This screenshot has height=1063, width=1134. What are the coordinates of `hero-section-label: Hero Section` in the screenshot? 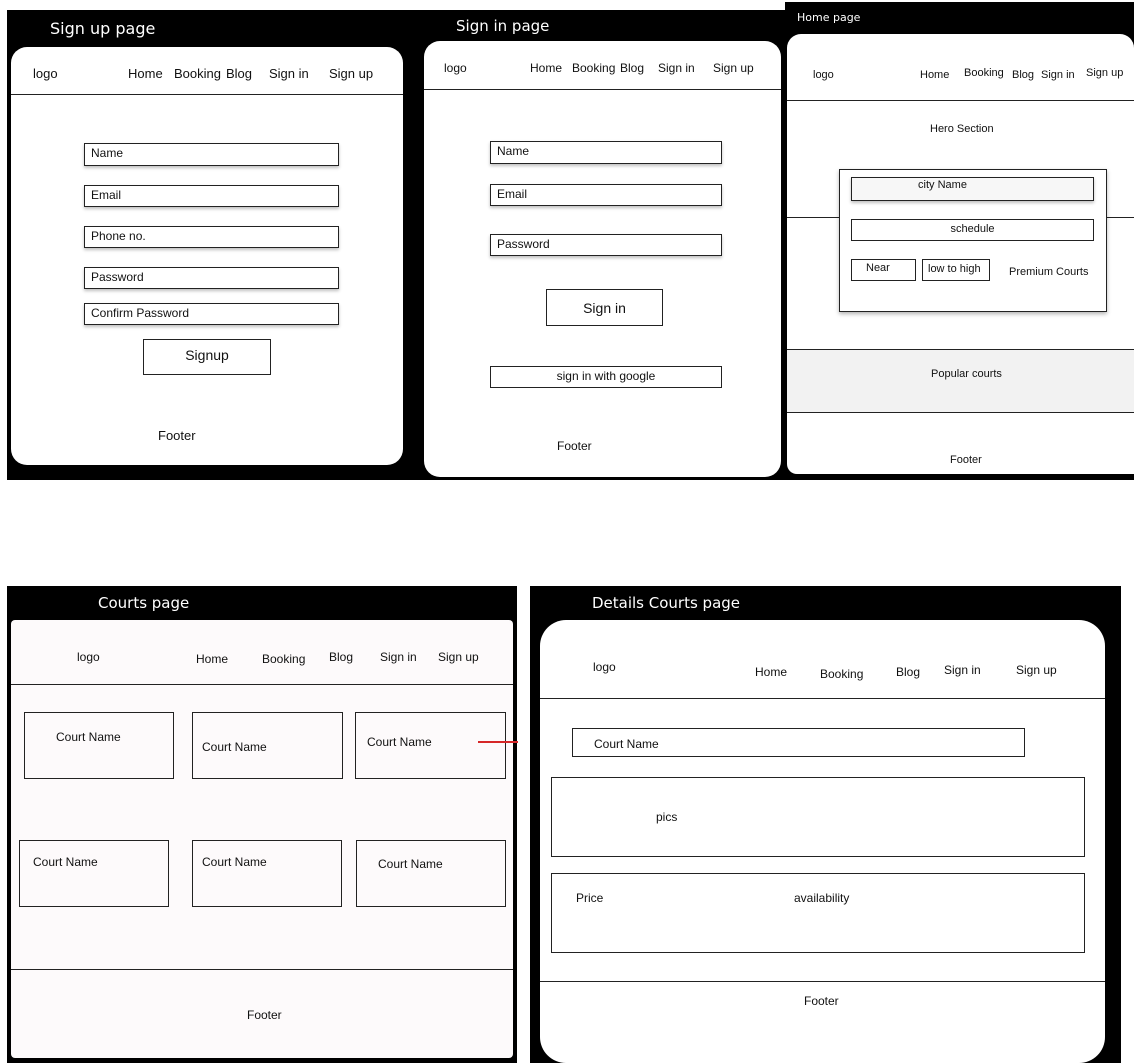 It's located at (962, 129).